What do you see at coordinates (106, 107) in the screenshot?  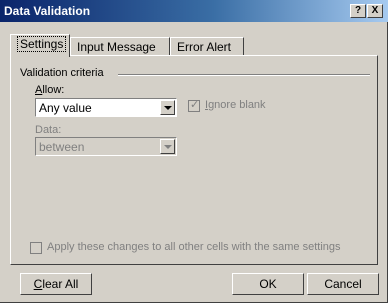 I see `allow-dropdown: Any value` at bounding box center [106, 107].